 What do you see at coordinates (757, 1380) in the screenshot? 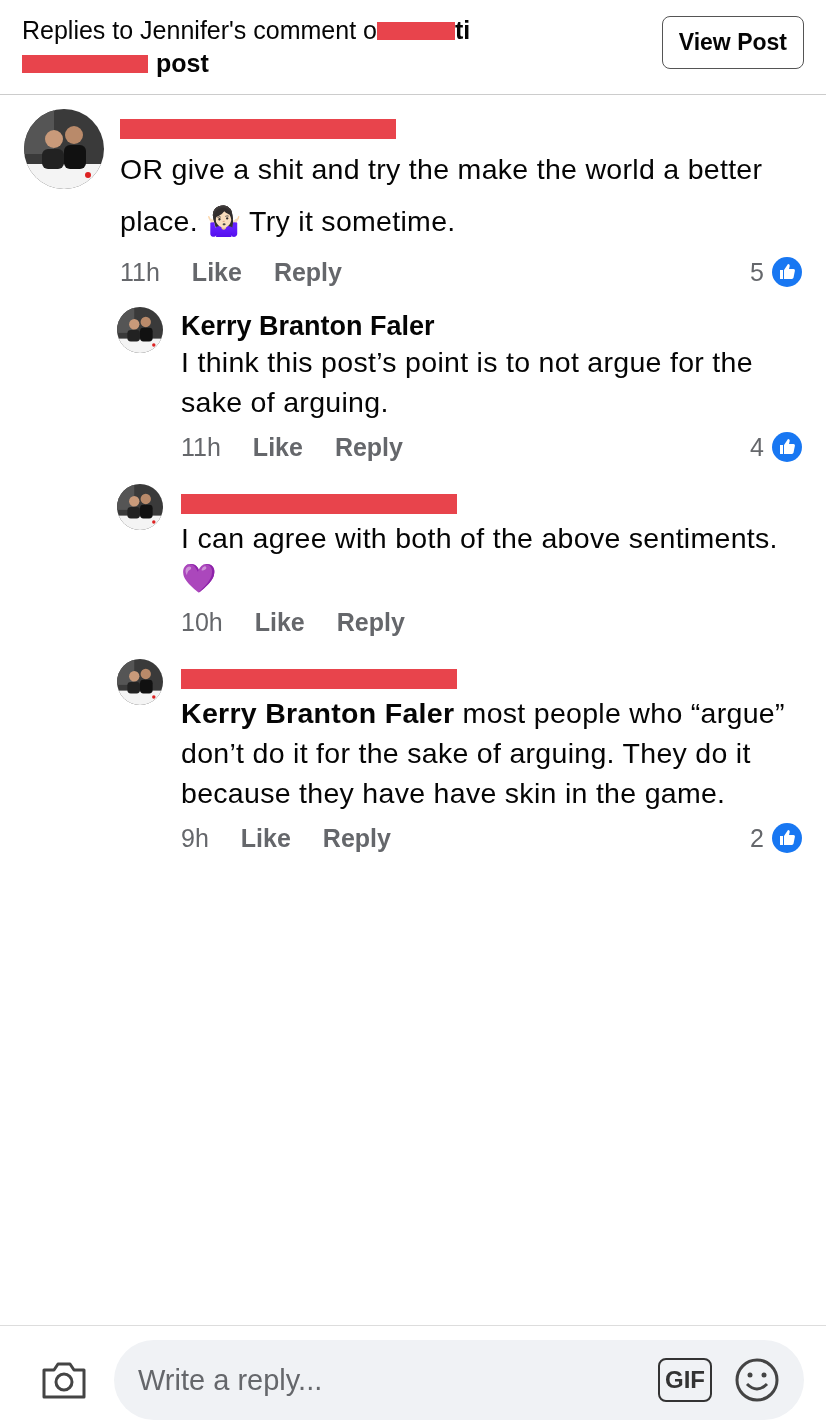
I see `emoji-icon` at bounding box center [757, 1380].